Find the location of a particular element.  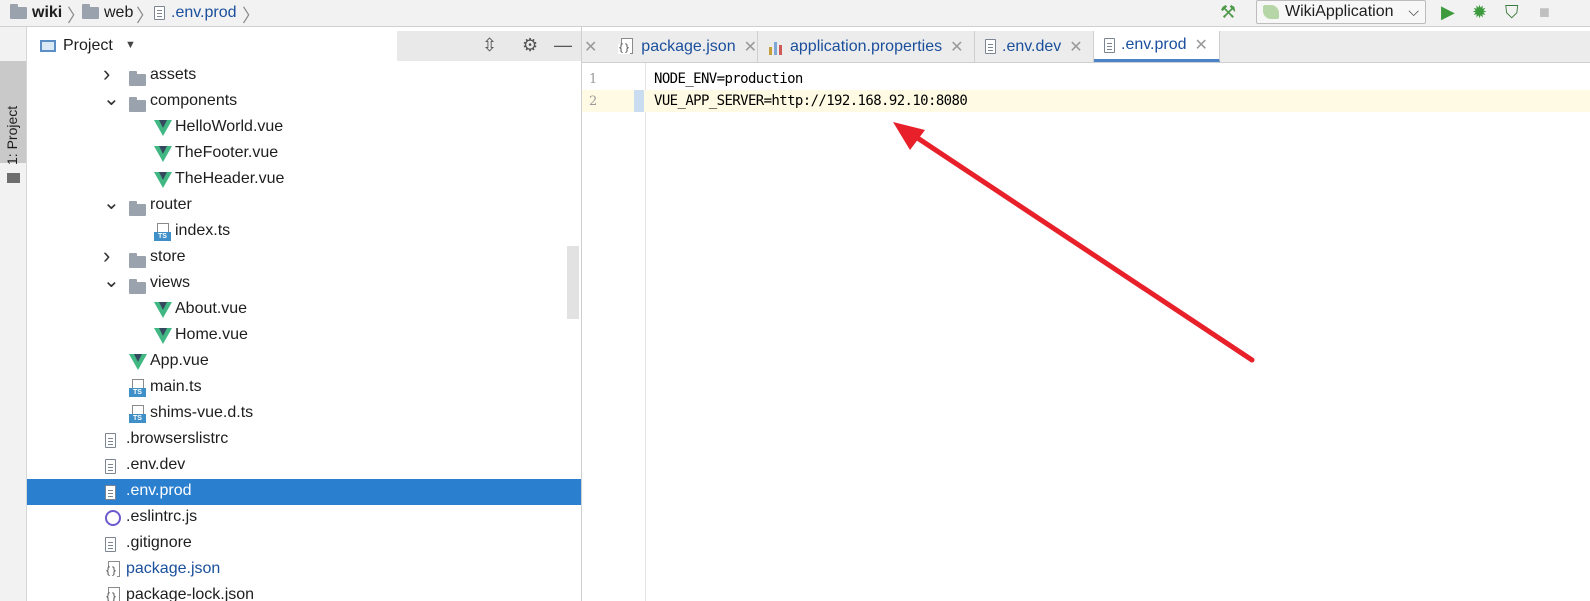

chevron-down-icon: ⌵ is located at coordinates (1413, 11).